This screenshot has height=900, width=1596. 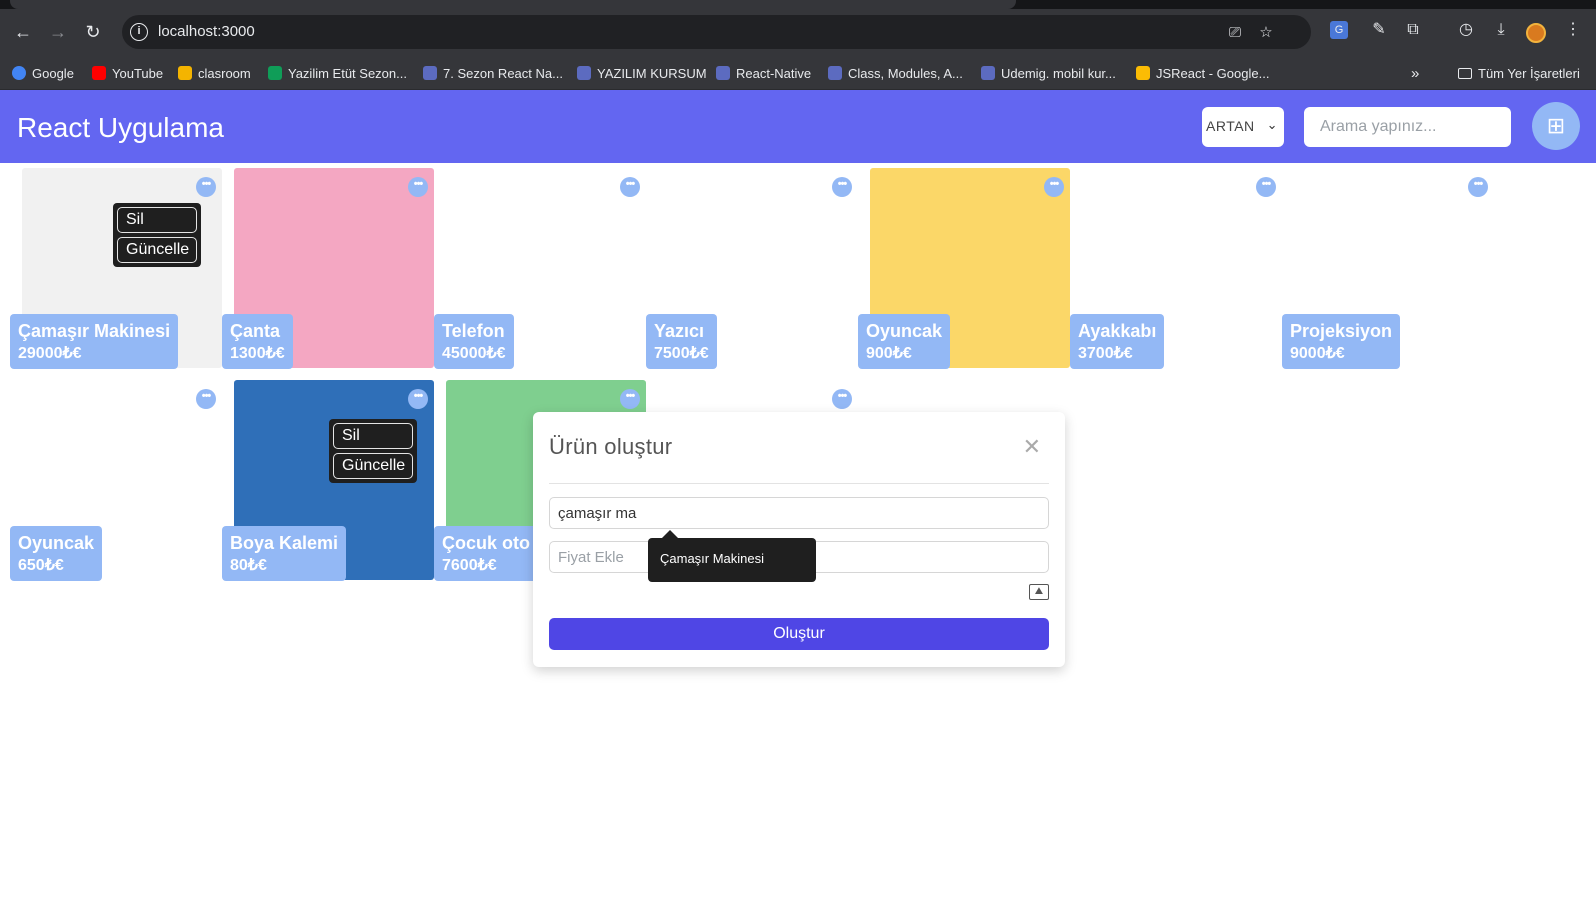 What do you see at coordinates (474, 341) in the screenshot?
I see `product-caption: Telefon 45000₺€` at bounding box center [474, 341].